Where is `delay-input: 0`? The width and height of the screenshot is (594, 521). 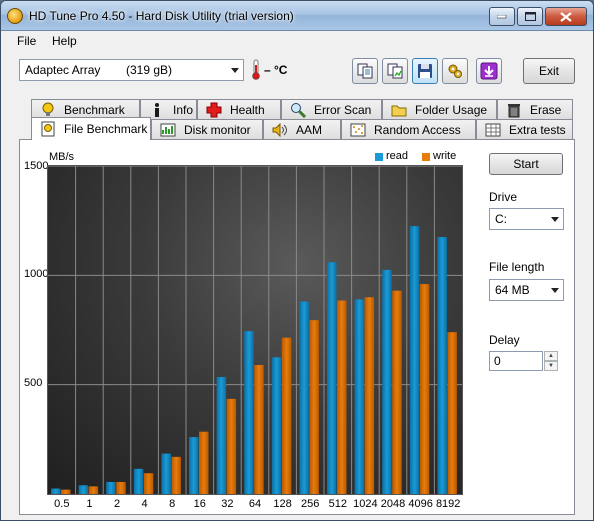 delay-input: 0 is located at coordinates (516, 361).